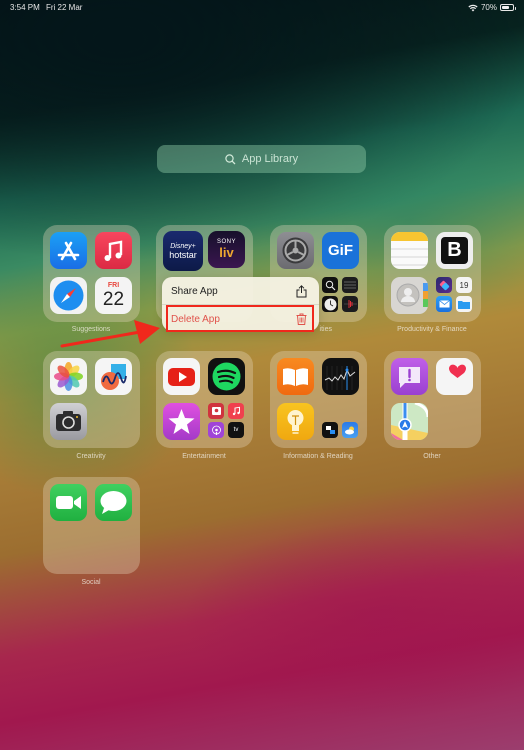  What do you see at coordinates (409, 257) in the screenshot?
I see `notes-lines` at bounding box center [409, 257].